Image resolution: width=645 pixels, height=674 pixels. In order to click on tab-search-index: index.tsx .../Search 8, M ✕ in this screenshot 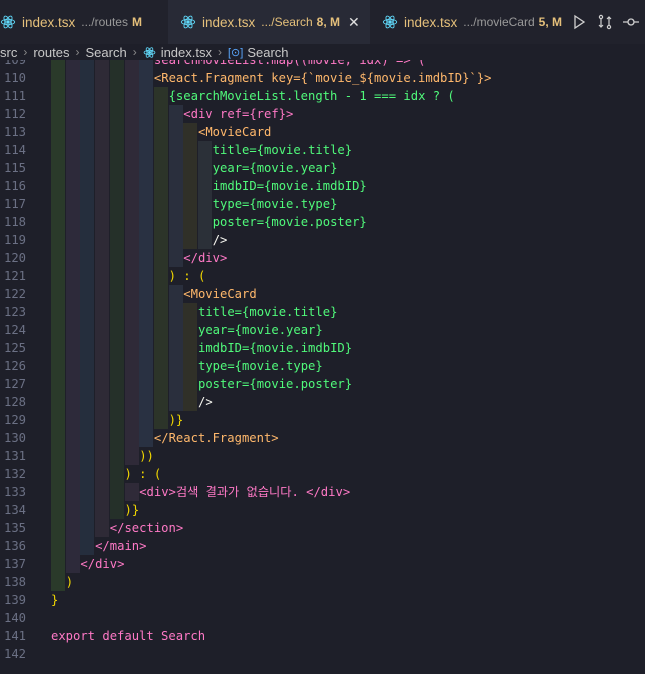, I will do `click(269, 22)`.